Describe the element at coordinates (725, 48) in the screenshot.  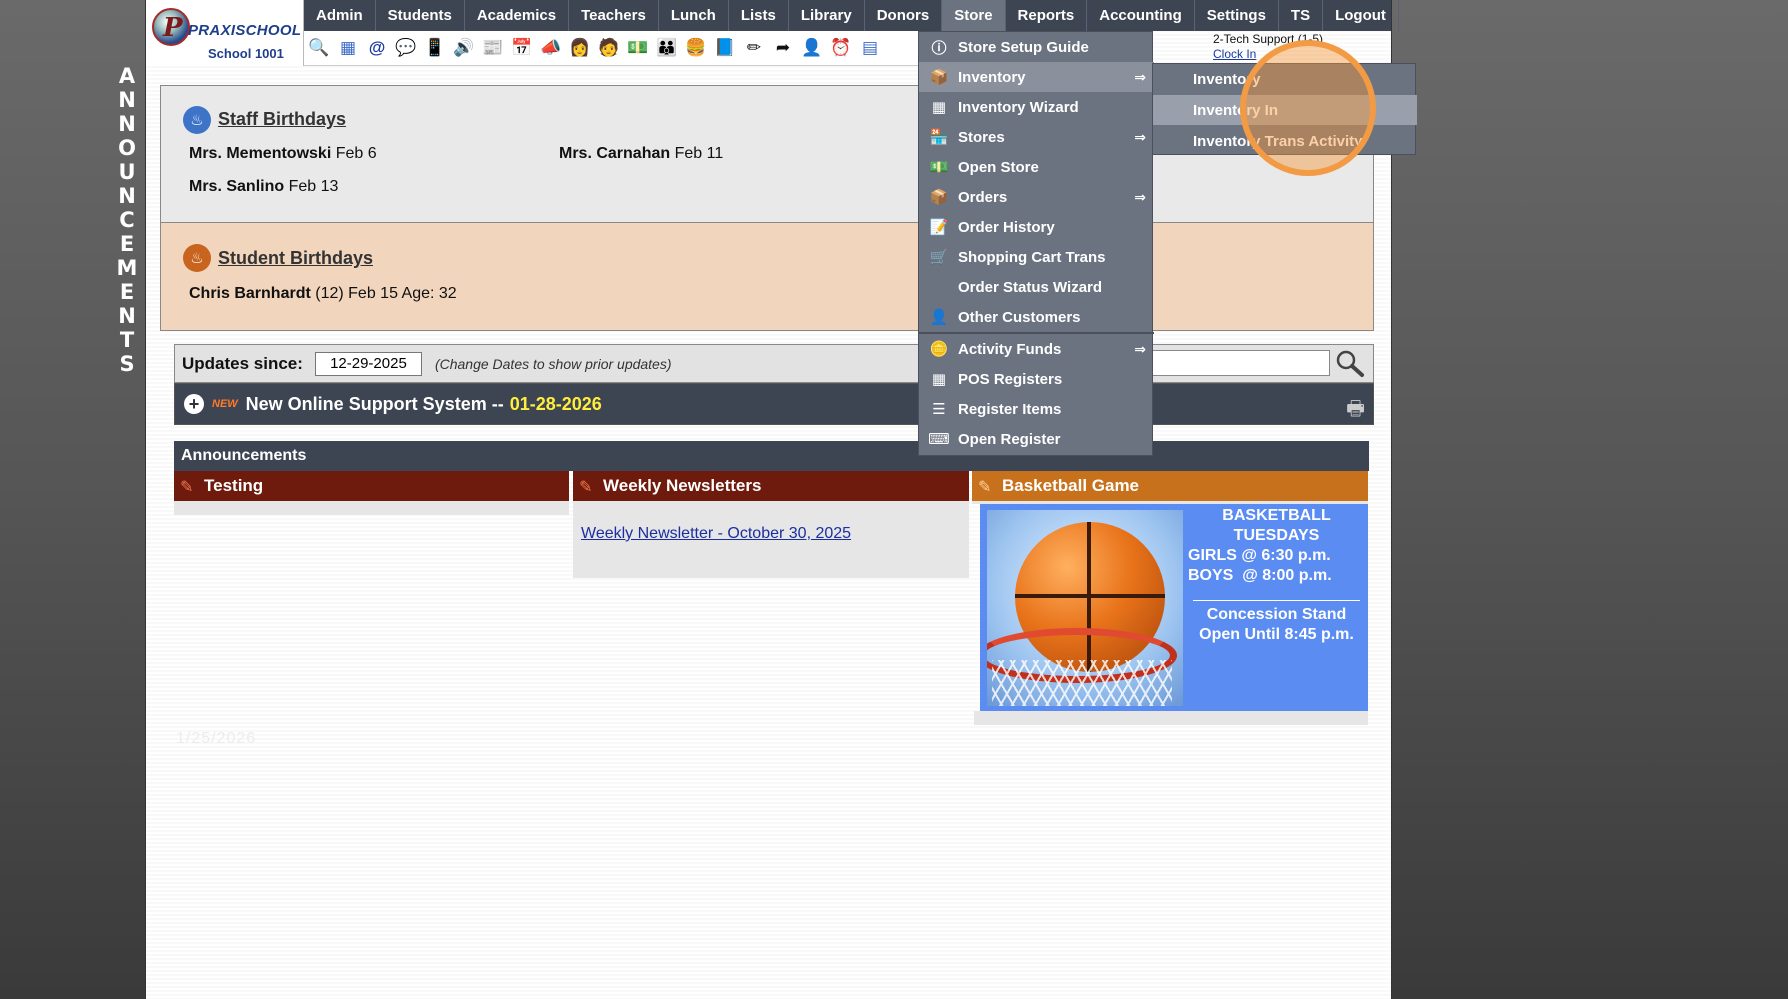
I see `book-icon: 📘` at that location.